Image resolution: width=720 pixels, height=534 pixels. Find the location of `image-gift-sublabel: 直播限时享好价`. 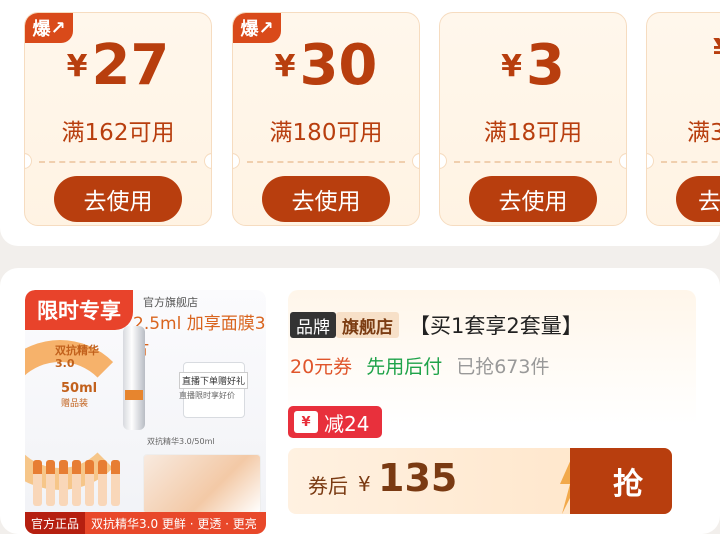

image-gift-sublabel: 直播限时享好价 is located at coordinates (207, 395).